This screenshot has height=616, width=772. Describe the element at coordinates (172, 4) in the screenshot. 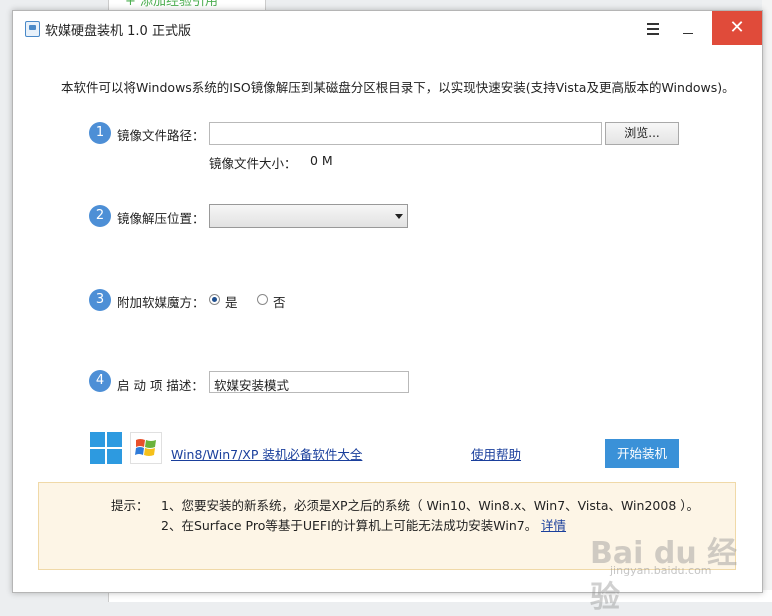

I see `background-tab-label: + 添加经验引用` at that location.